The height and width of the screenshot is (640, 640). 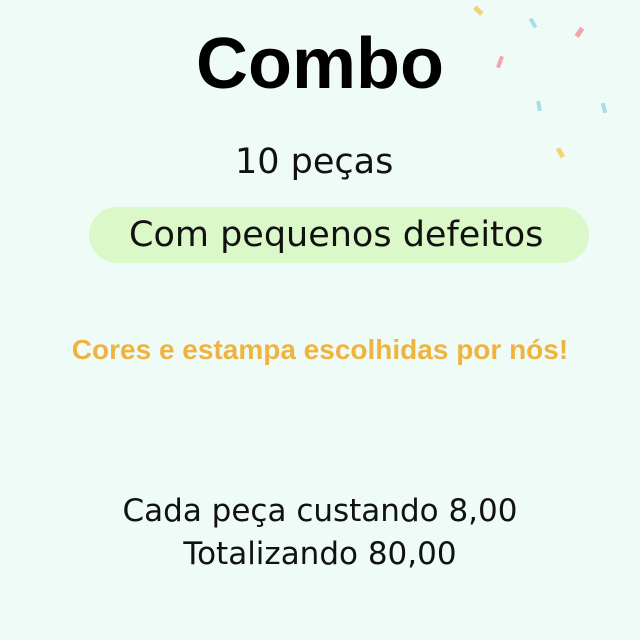 I want to click on total-price-line: Totalizando 80,00, so click(x=320, y=554).